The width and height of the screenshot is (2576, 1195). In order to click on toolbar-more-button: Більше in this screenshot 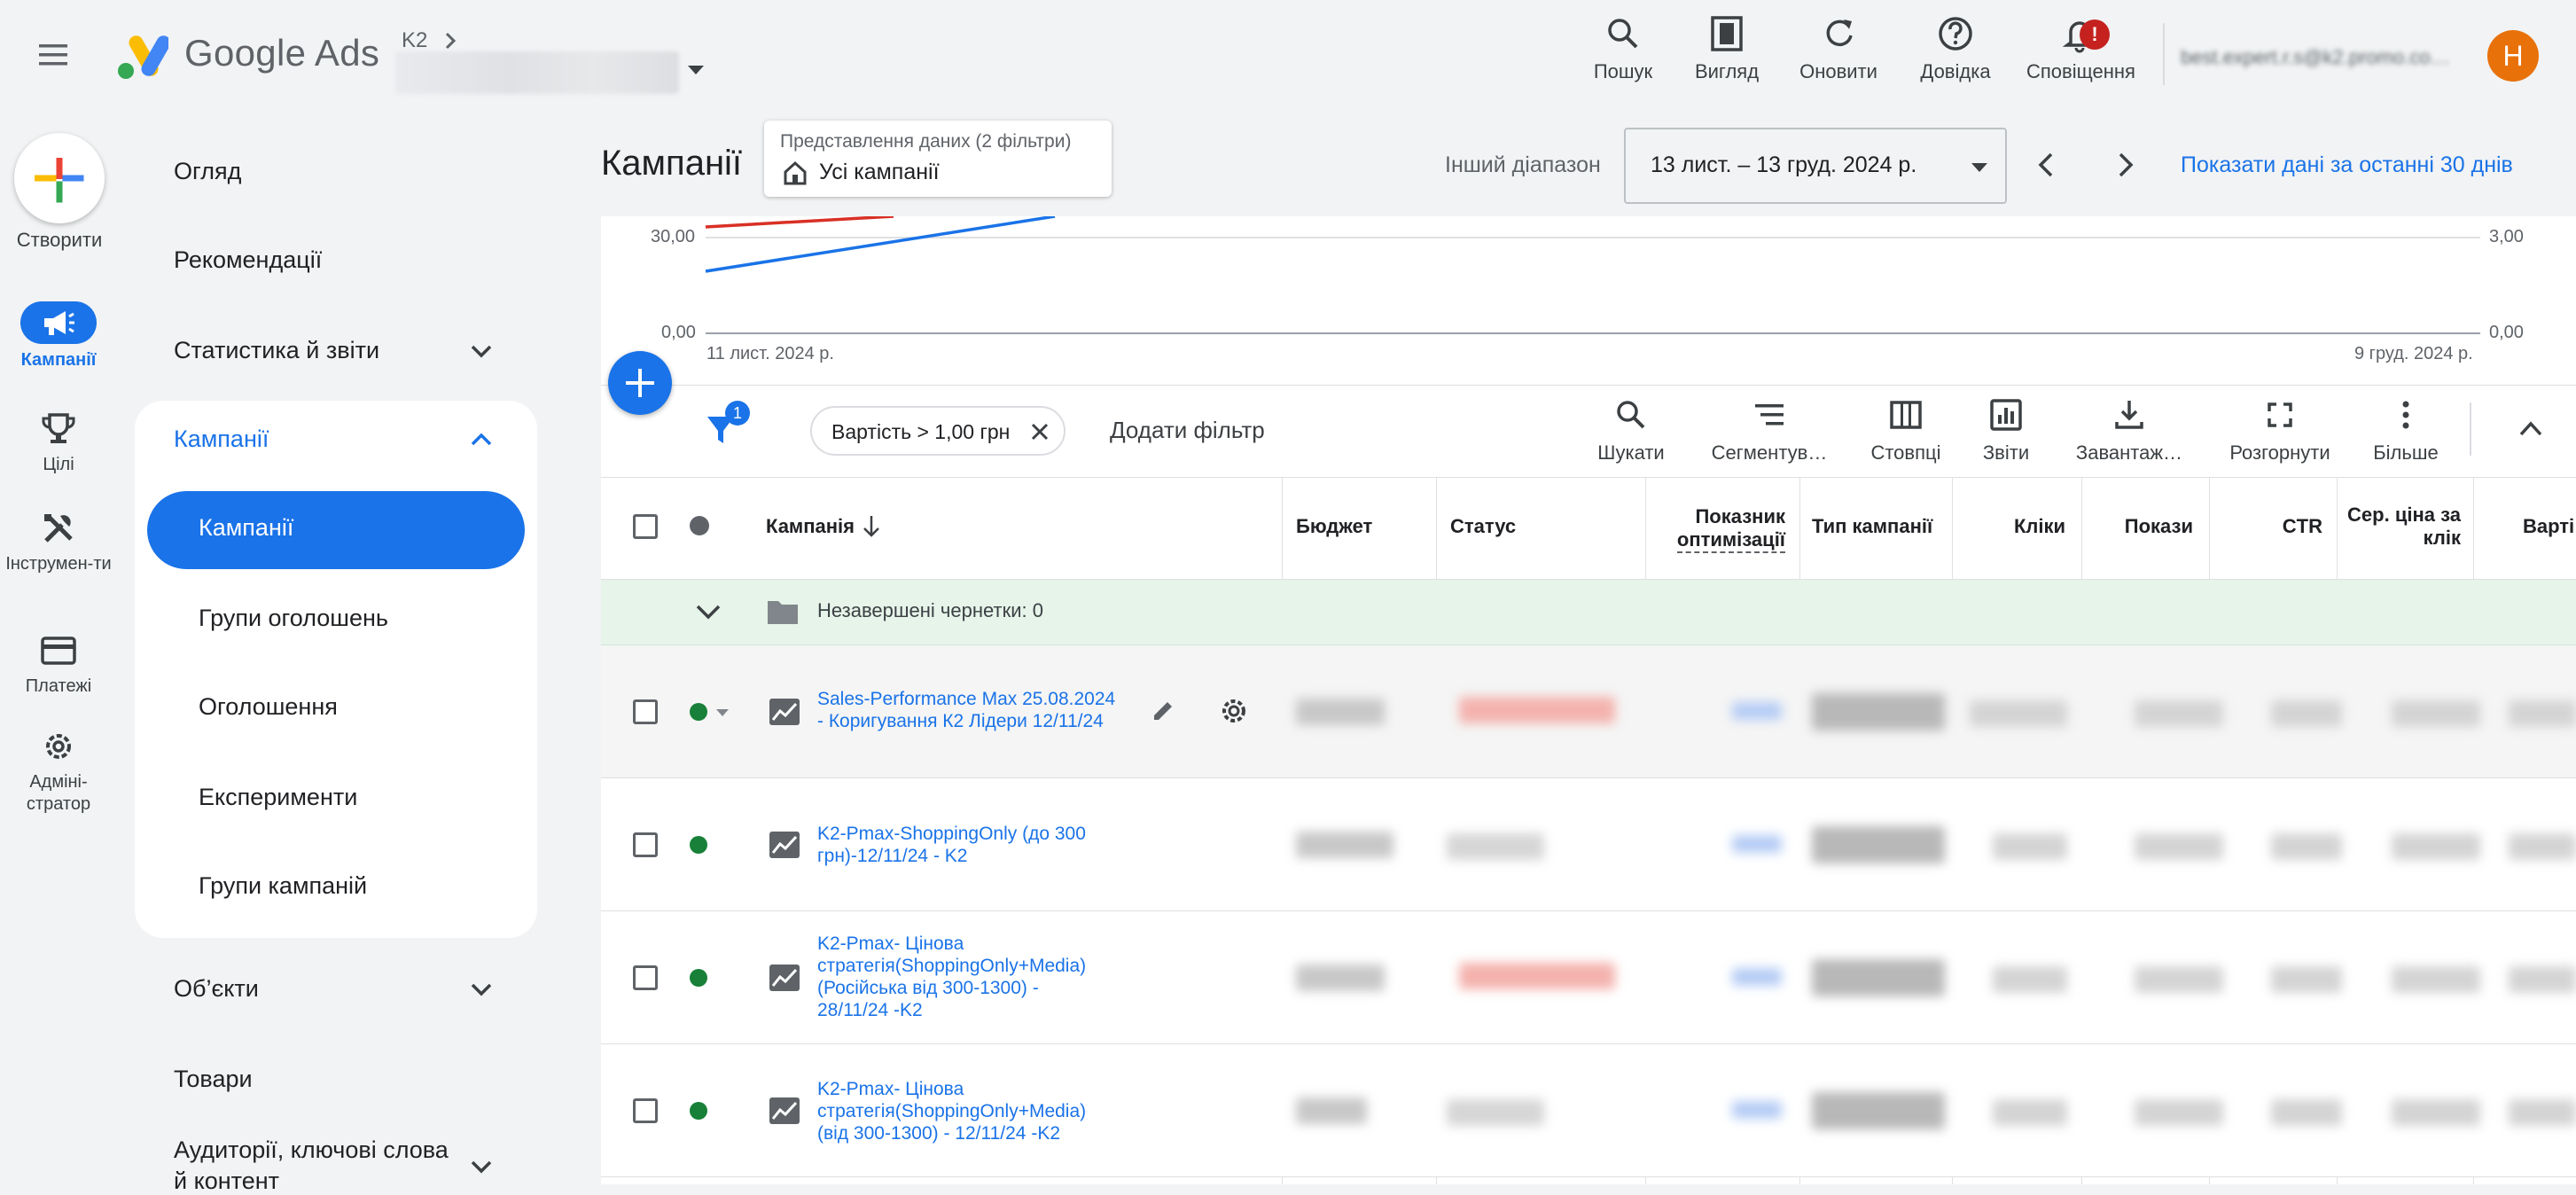, I will do `click(2406, 432)`.